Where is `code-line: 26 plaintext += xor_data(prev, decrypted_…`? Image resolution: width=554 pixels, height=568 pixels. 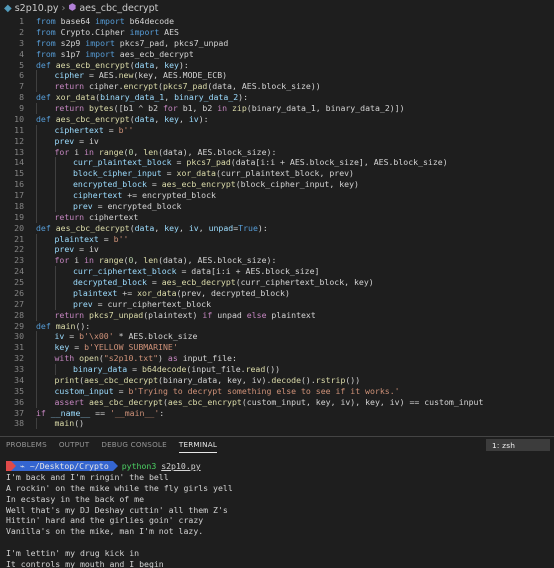
code-line: 26 plaintext += xor_data(prev, decrypted_… is located at coordinates (277, 293).